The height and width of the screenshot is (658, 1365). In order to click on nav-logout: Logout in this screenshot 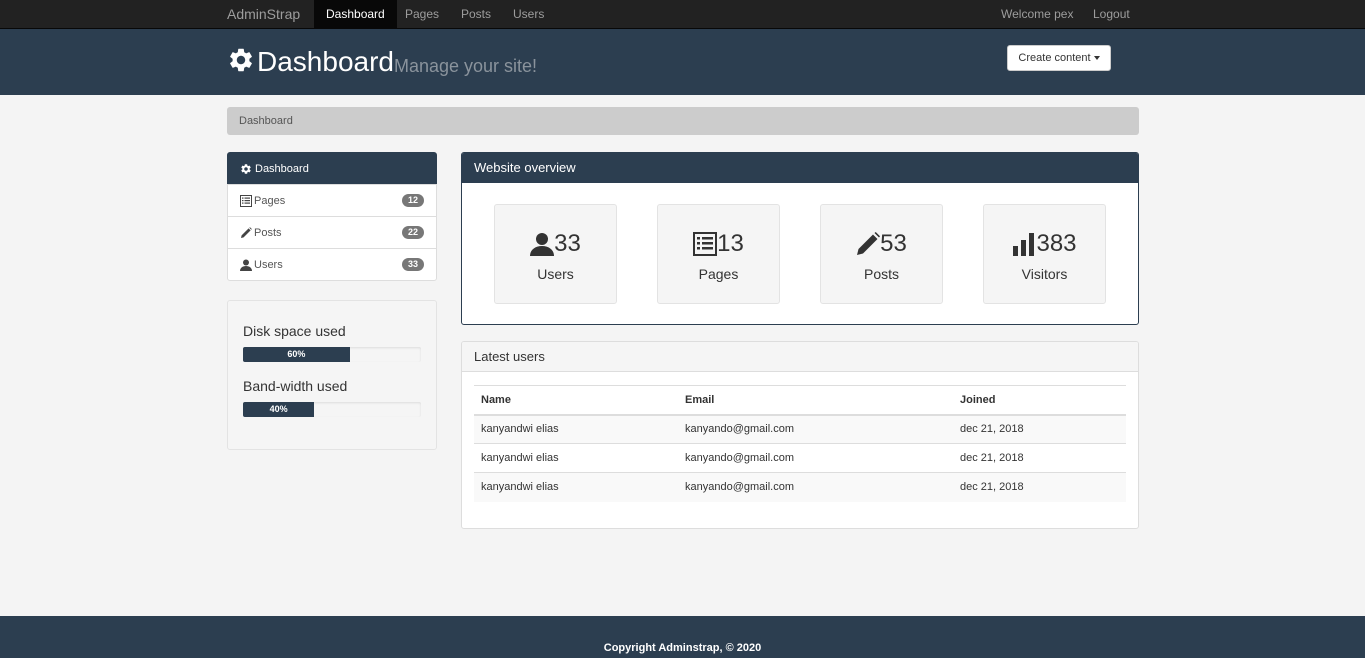, I will do `click(1111, 14)`.